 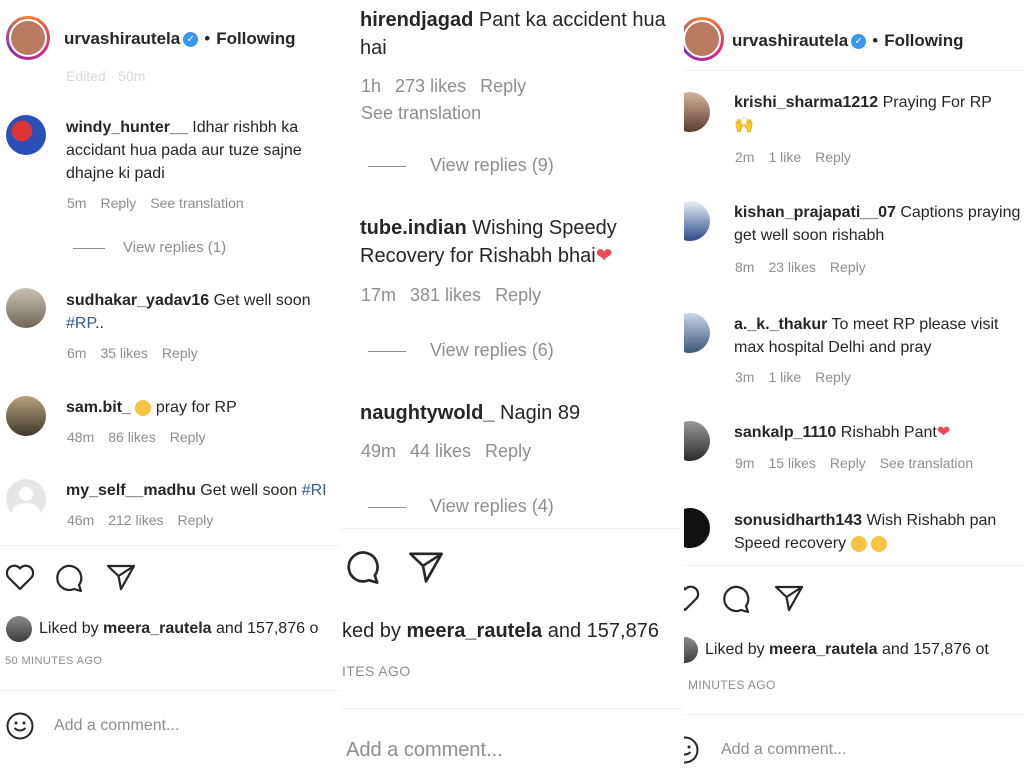 I want to click on comment-username: sonusidharth143, so click(x=798, y=520).